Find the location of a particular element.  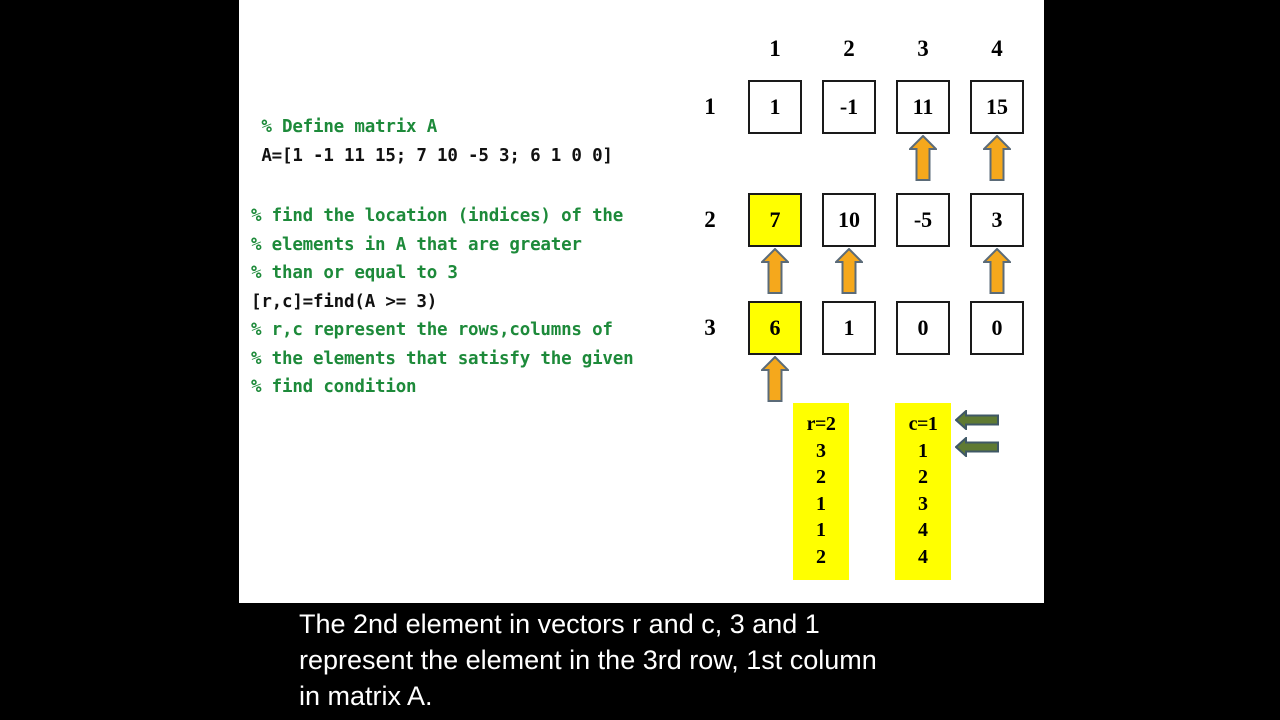

matrix-cell-r3-c4: 0 is located at coordinates (997, 328).